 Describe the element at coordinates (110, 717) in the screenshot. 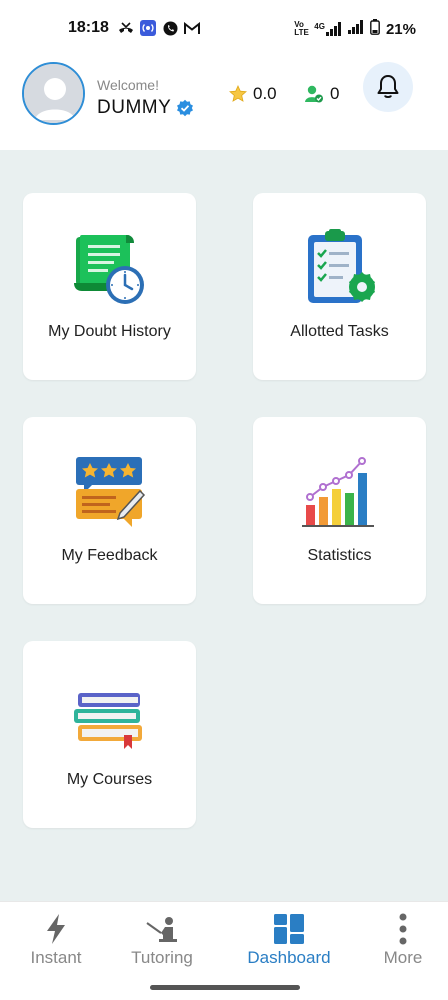

I see `books-icon` at that location.